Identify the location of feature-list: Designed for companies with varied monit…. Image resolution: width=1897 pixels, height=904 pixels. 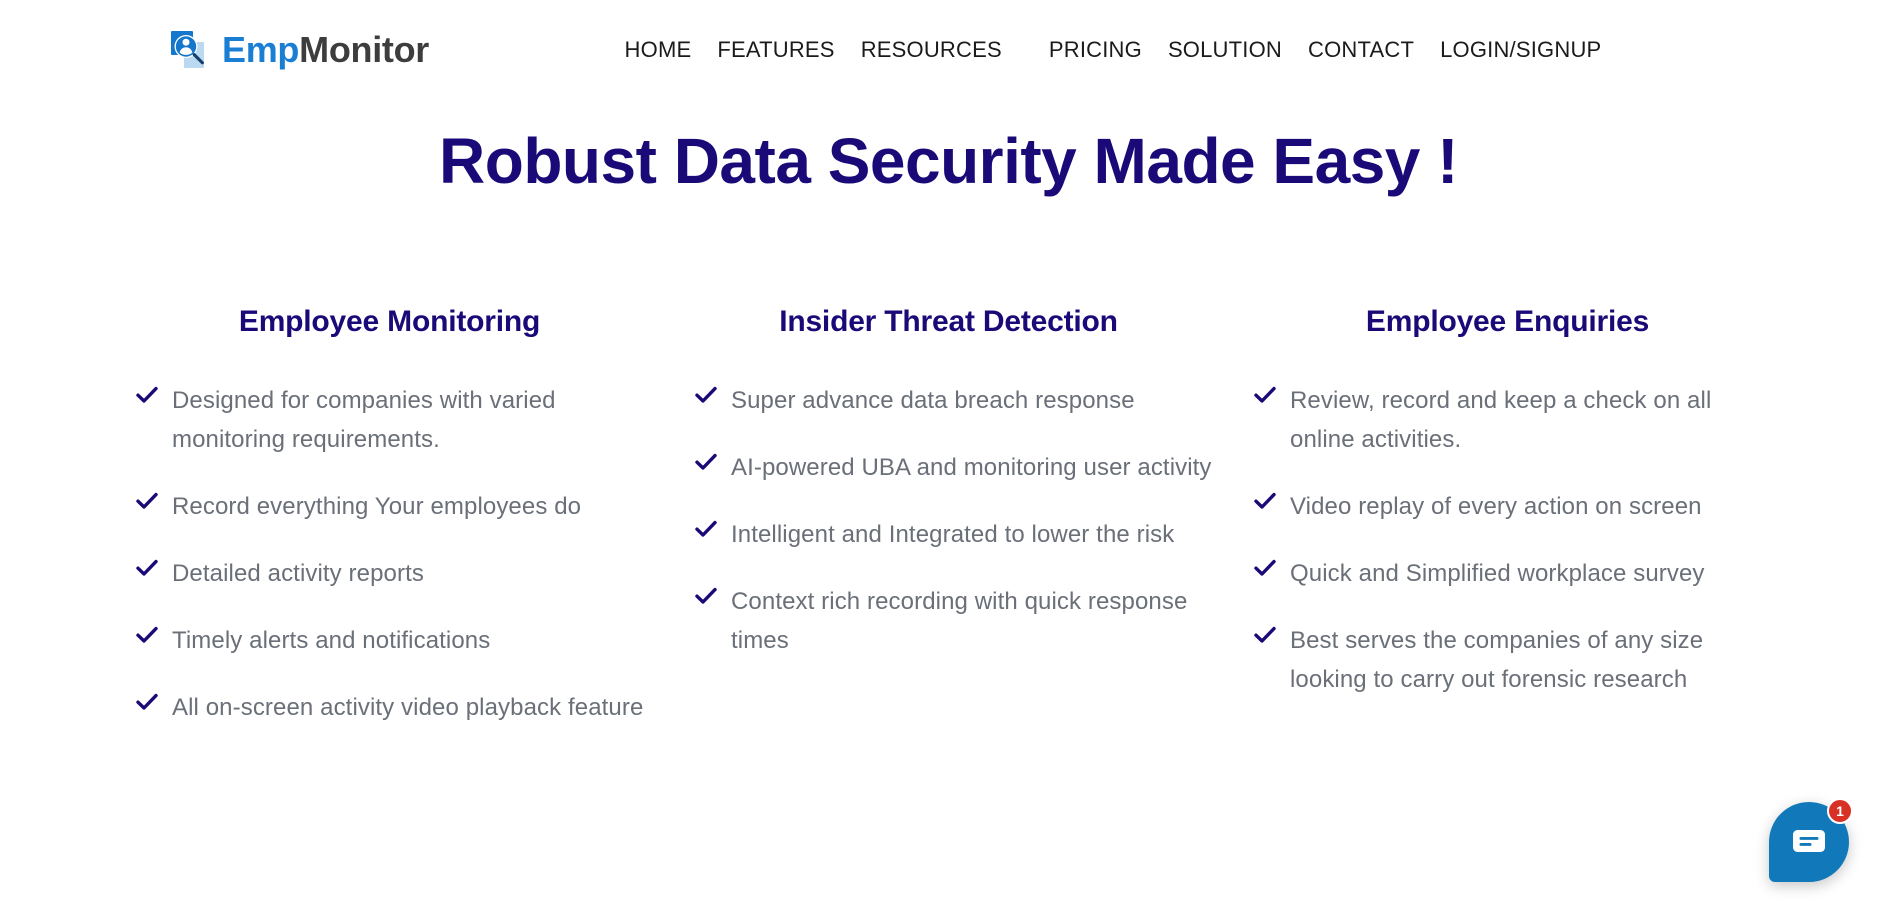
(389, 554).